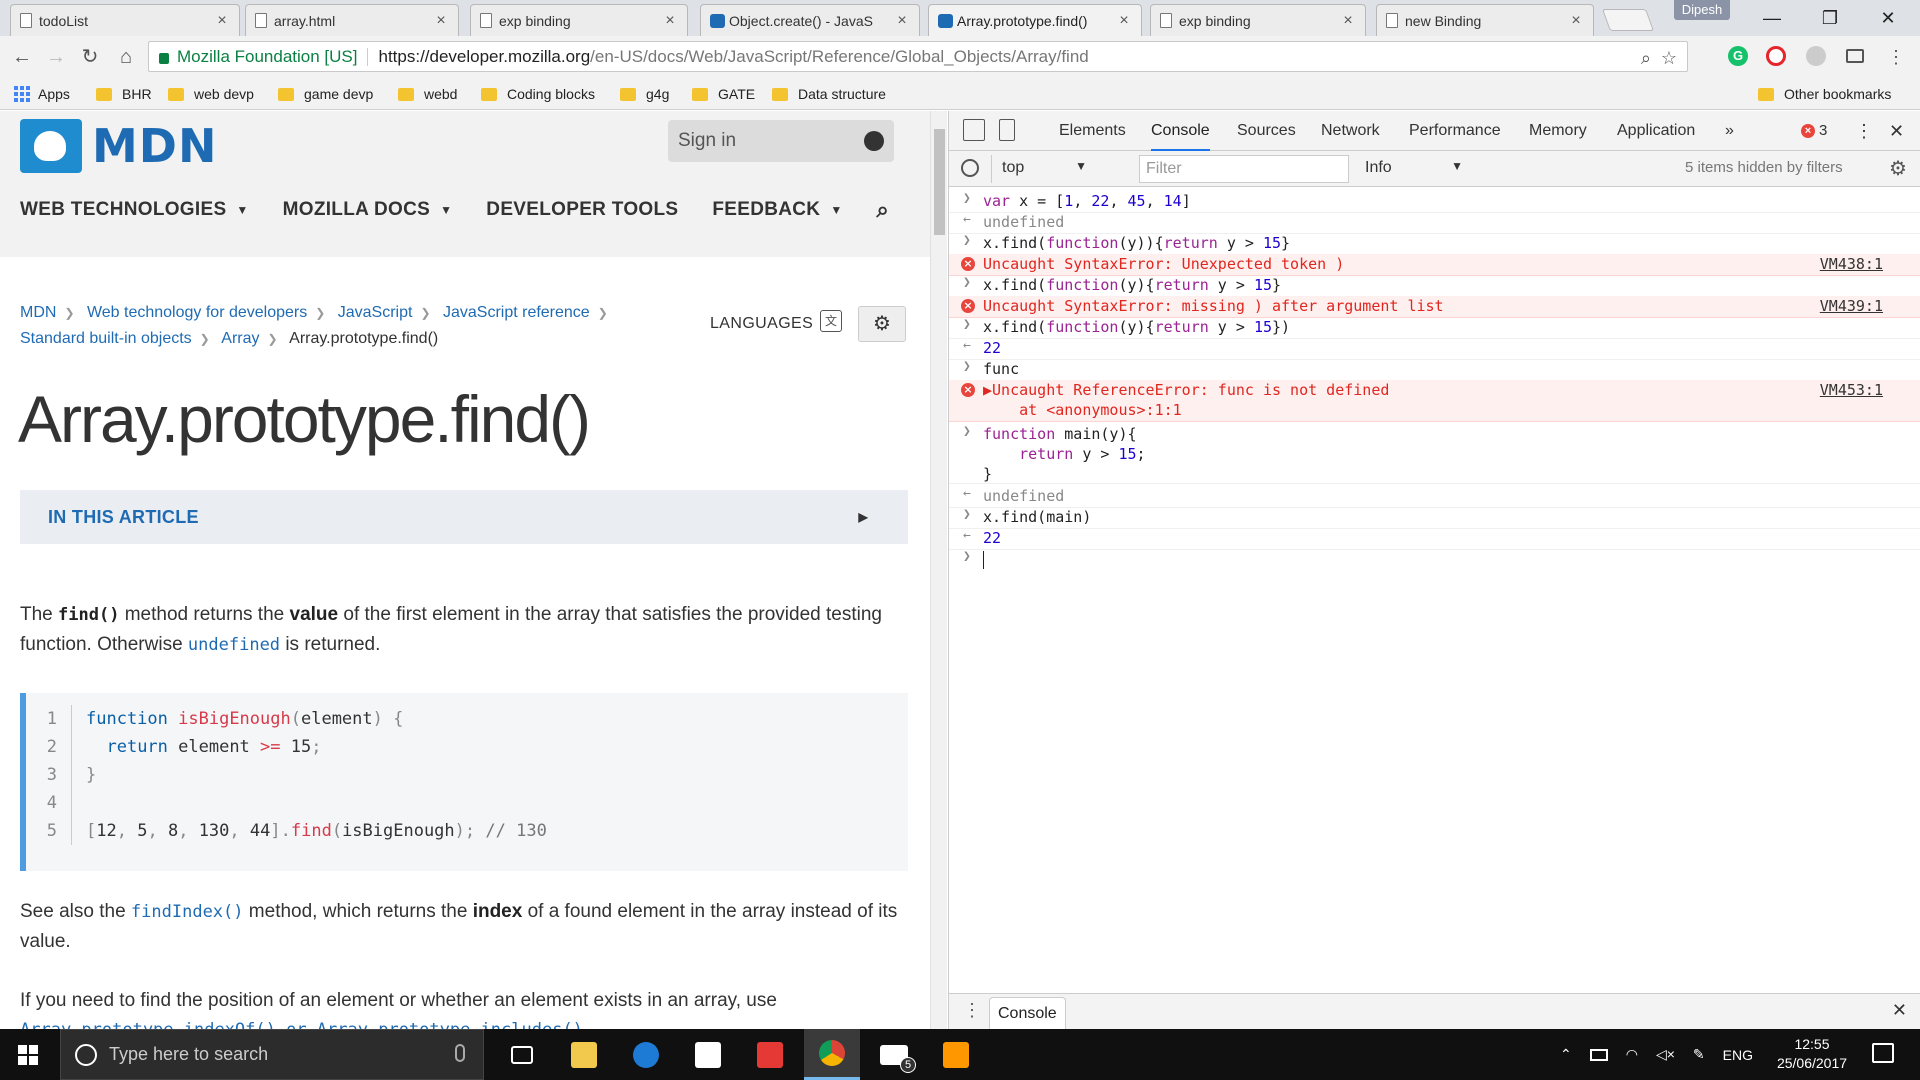 The height and width of the screenshot is (1080, 1920). I want to click on scrollbar-thumb, so click(939, 182).